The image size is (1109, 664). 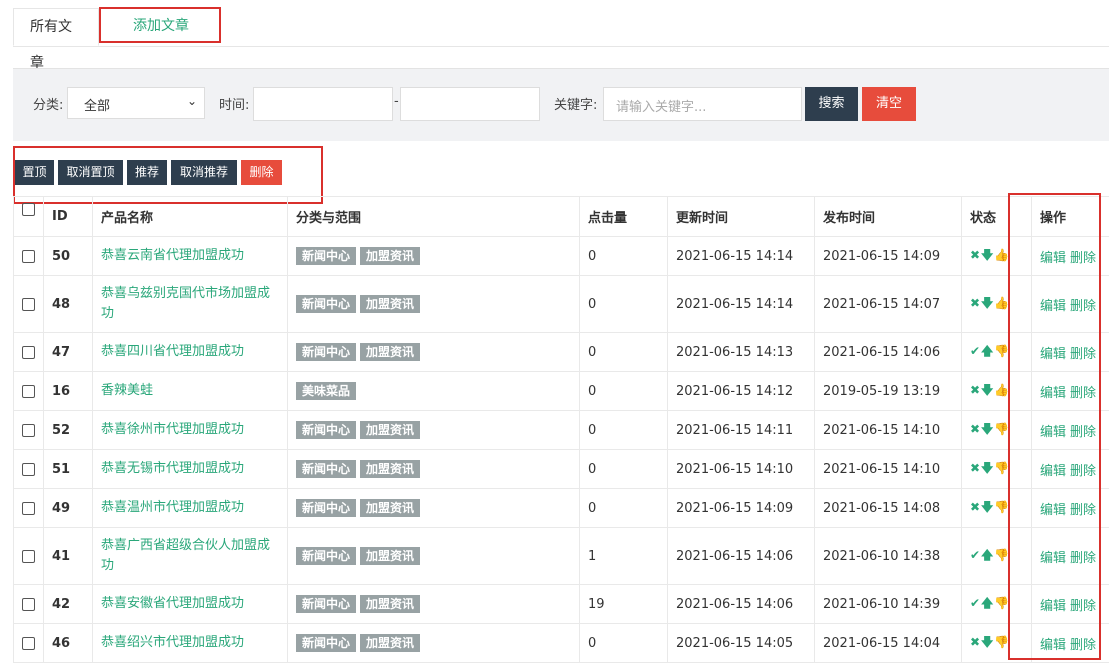 I want to click on select-all-checkbox, so click(x=28, y=209).